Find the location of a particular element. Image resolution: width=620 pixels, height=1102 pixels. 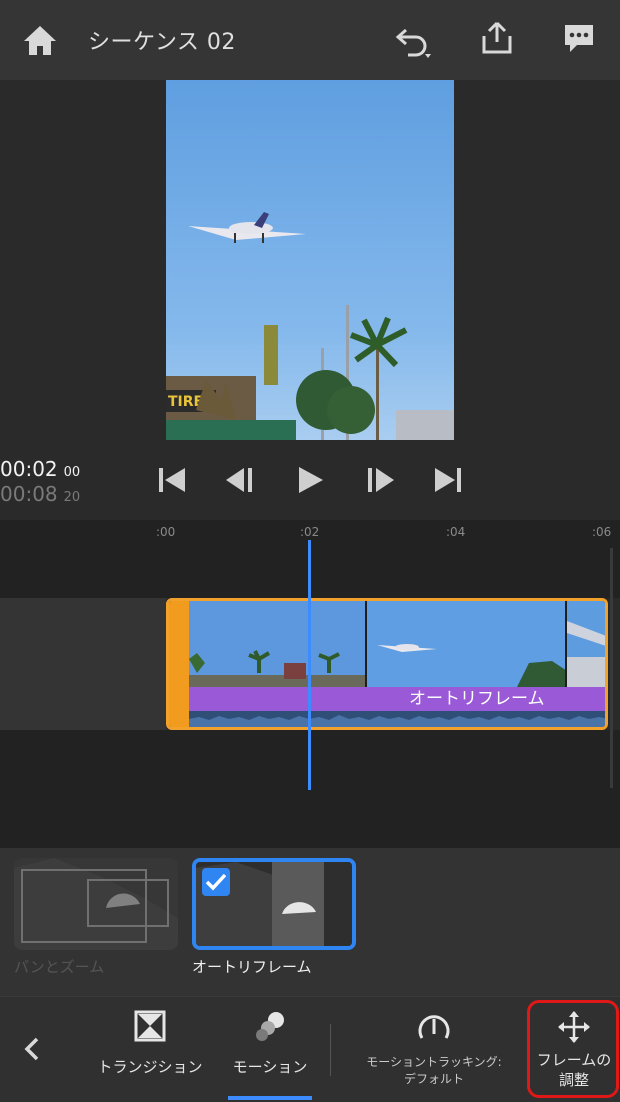

play-icon is located at coordinates (310, 480).